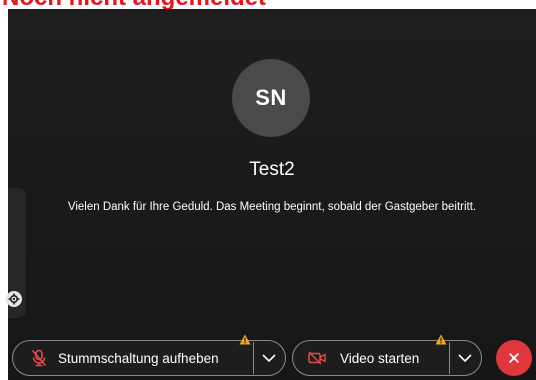 Image resolution: width=536 pixels, height=380 pixels. What do you see at coordinates (272, 169) in the screenshot?
I see `participant-name: Test2` at bounding box center [272, 169].